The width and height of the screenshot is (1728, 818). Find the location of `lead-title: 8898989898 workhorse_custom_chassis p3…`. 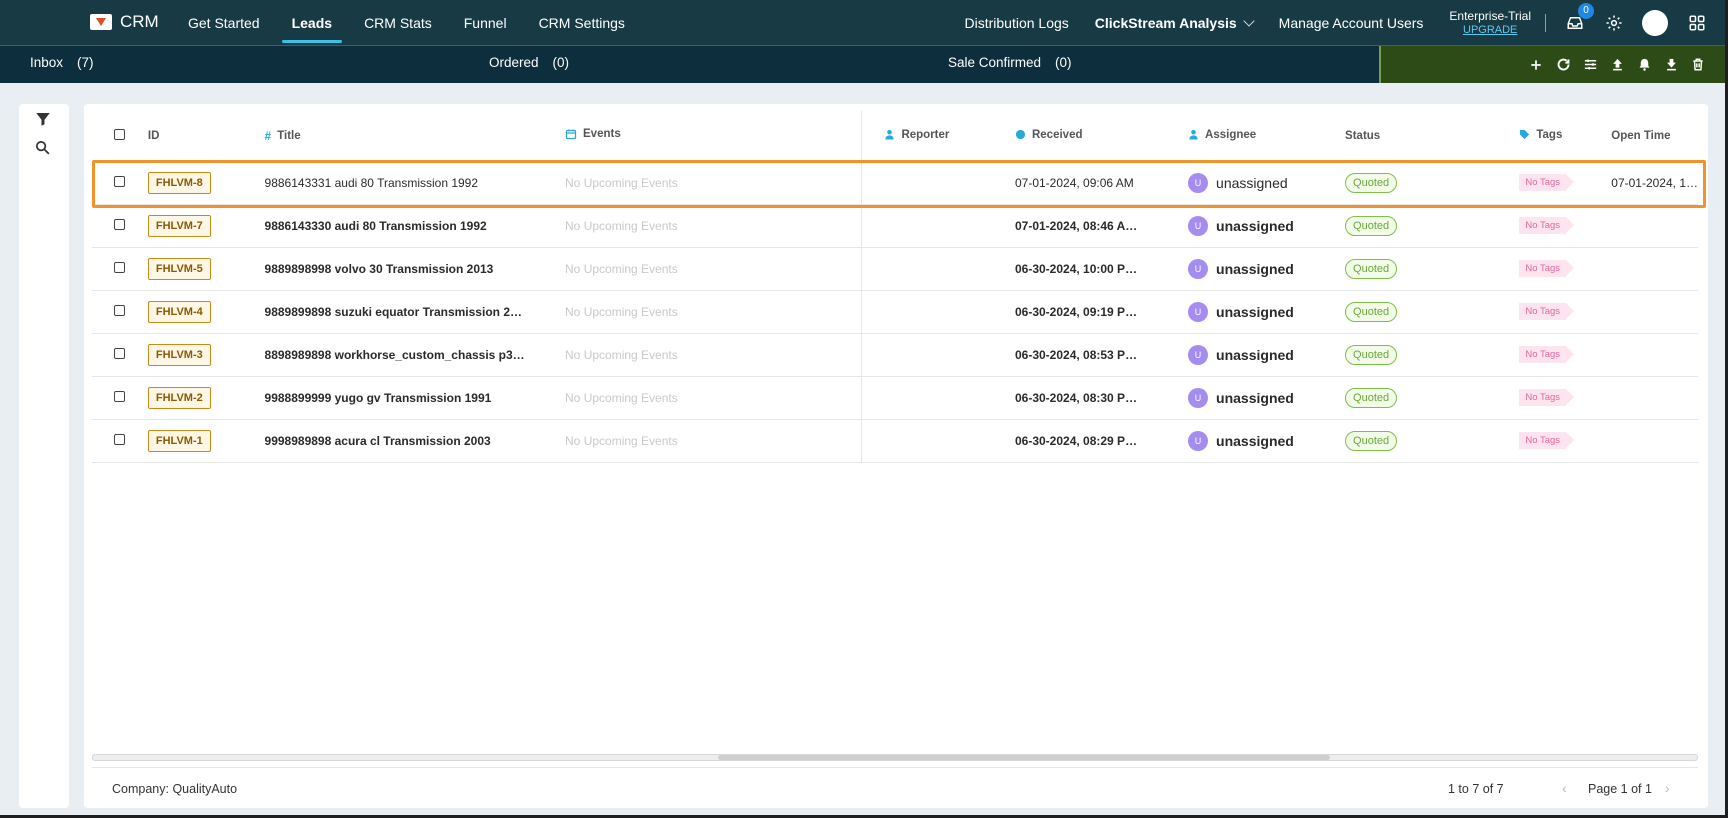

lead-title: 8898989898 workhorse_custom_chassis p3… is located at coordinates (415, 355).